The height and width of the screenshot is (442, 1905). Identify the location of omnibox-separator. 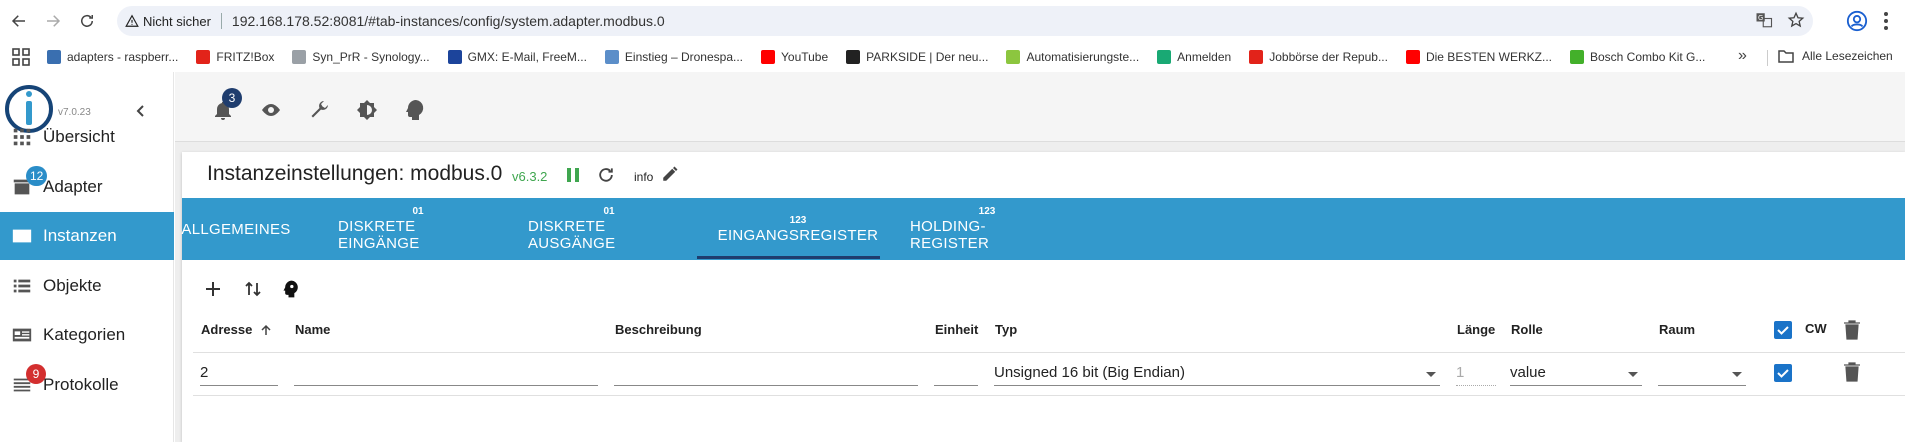
(221, 21).